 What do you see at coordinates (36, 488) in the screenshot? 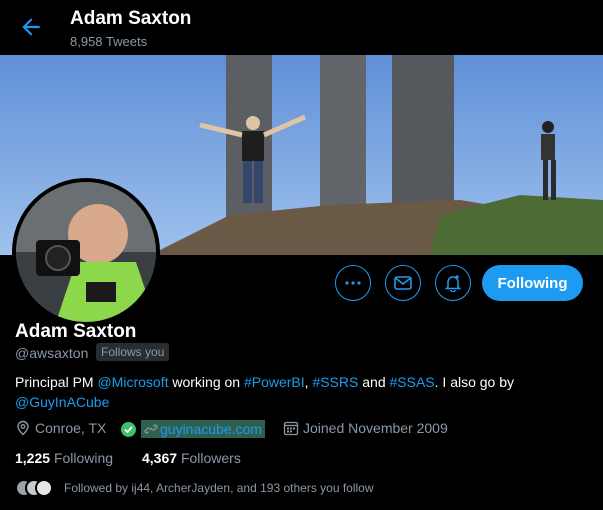
I see `followed-by-avatars` at bounding box center [36, 488].